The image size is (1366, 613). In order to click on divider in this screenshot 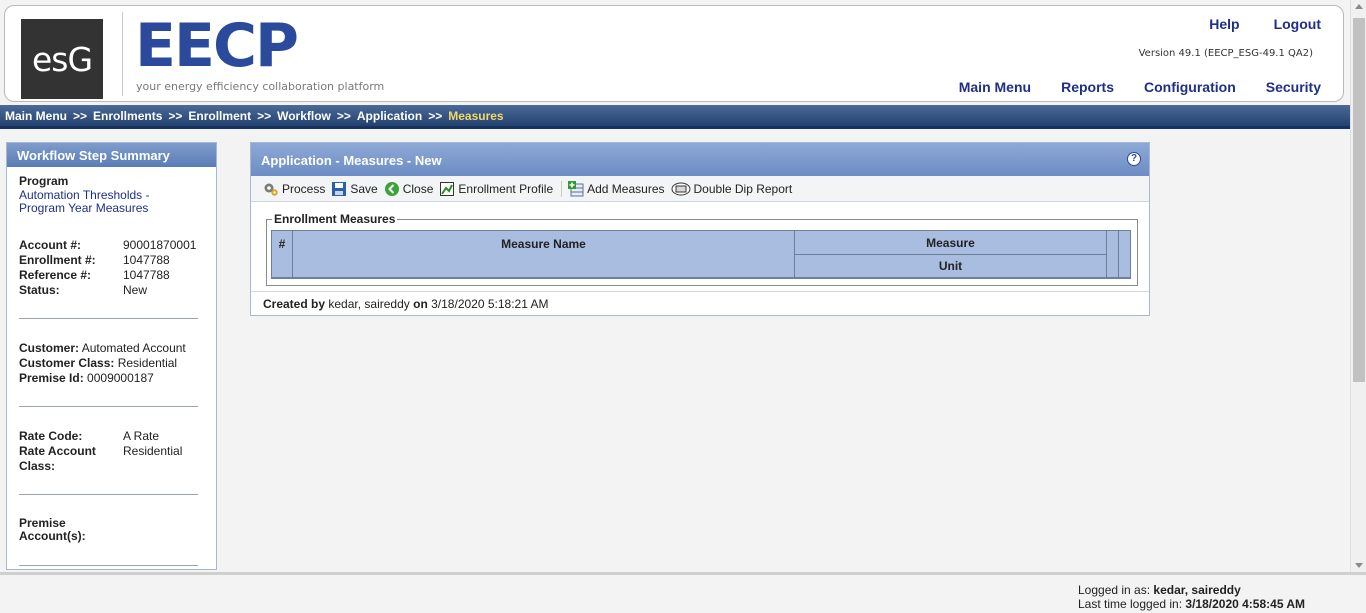, I will do `click(108, 565)`.